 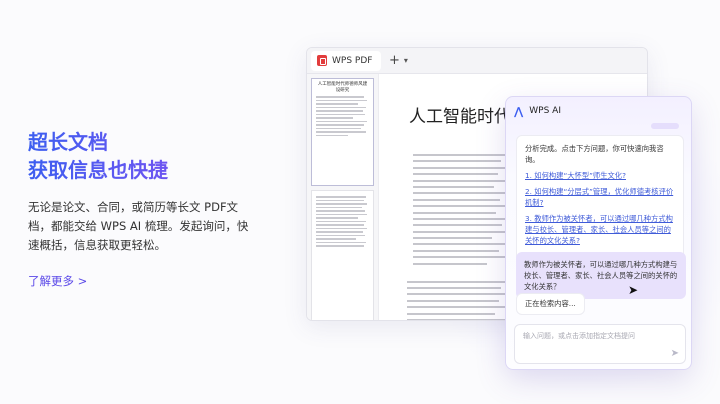 I want to click on ai-panel-header: ⋀ WPS AI, so click(x=598, y=111).